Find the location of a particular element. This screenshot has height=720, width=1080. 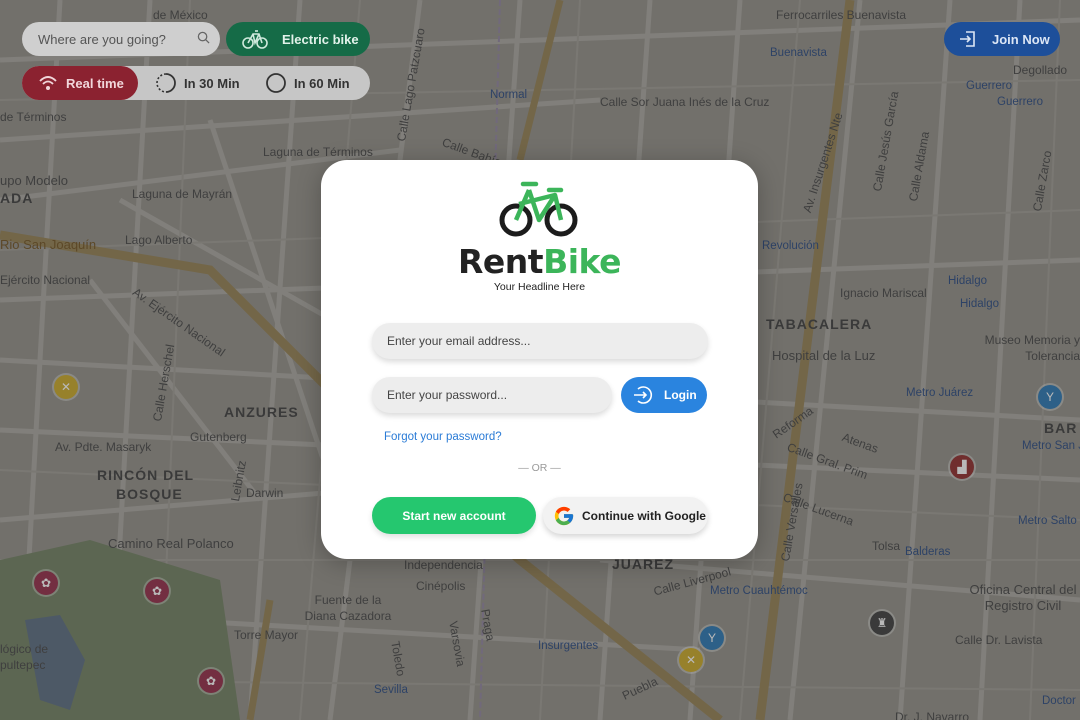

rentbike-logo-icon is located at coordinates (538, 209).